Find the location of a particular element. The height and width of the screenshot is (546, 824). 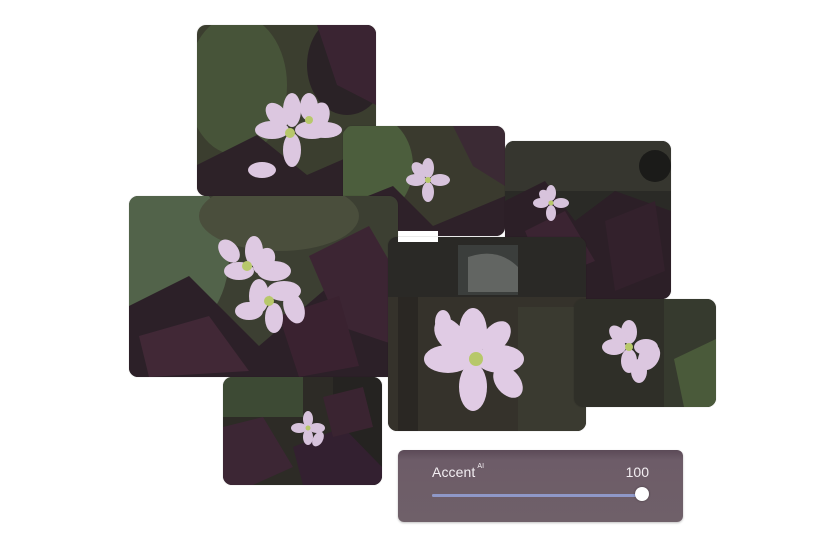

accent-slider-panel: Accent AI 100 is located at coordinates (540, 486).